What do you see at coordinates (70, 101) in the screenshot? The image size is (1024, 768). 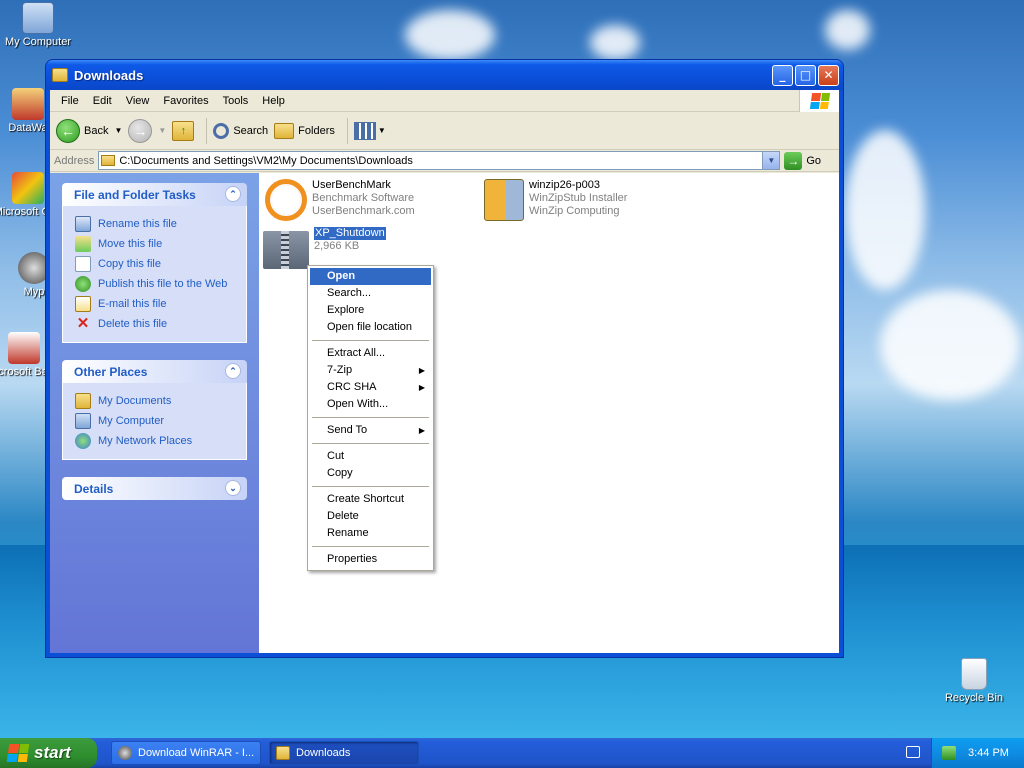 I see `menu-file: File` at bounding box center [70, 101].